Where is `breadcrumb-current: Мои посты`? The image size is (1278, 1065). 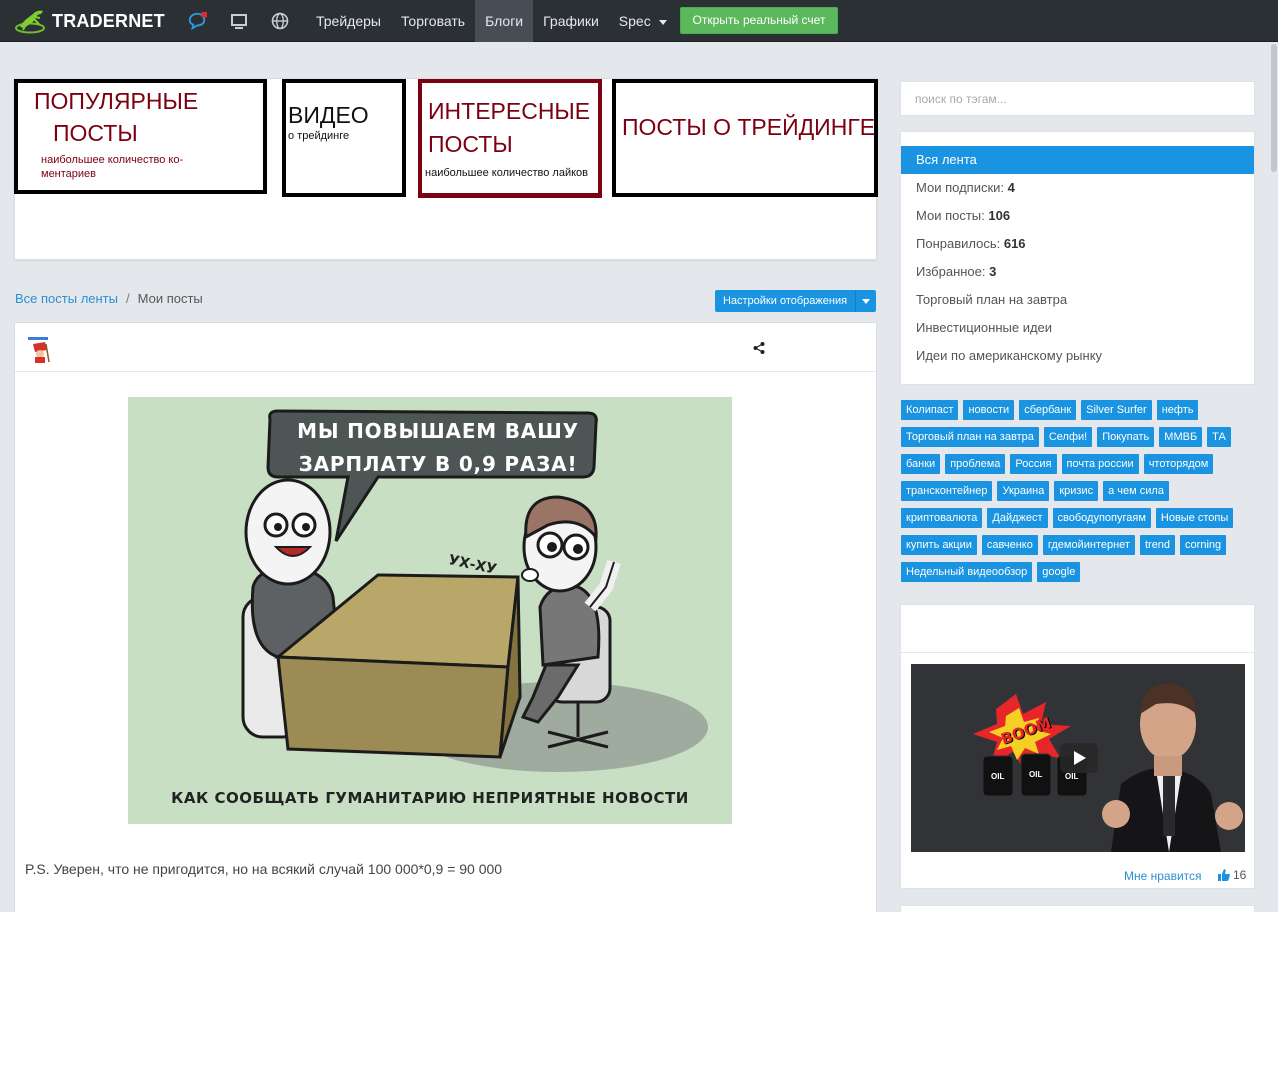 breadcrumb-current: Мои посты is located at coordinates (170, 298).